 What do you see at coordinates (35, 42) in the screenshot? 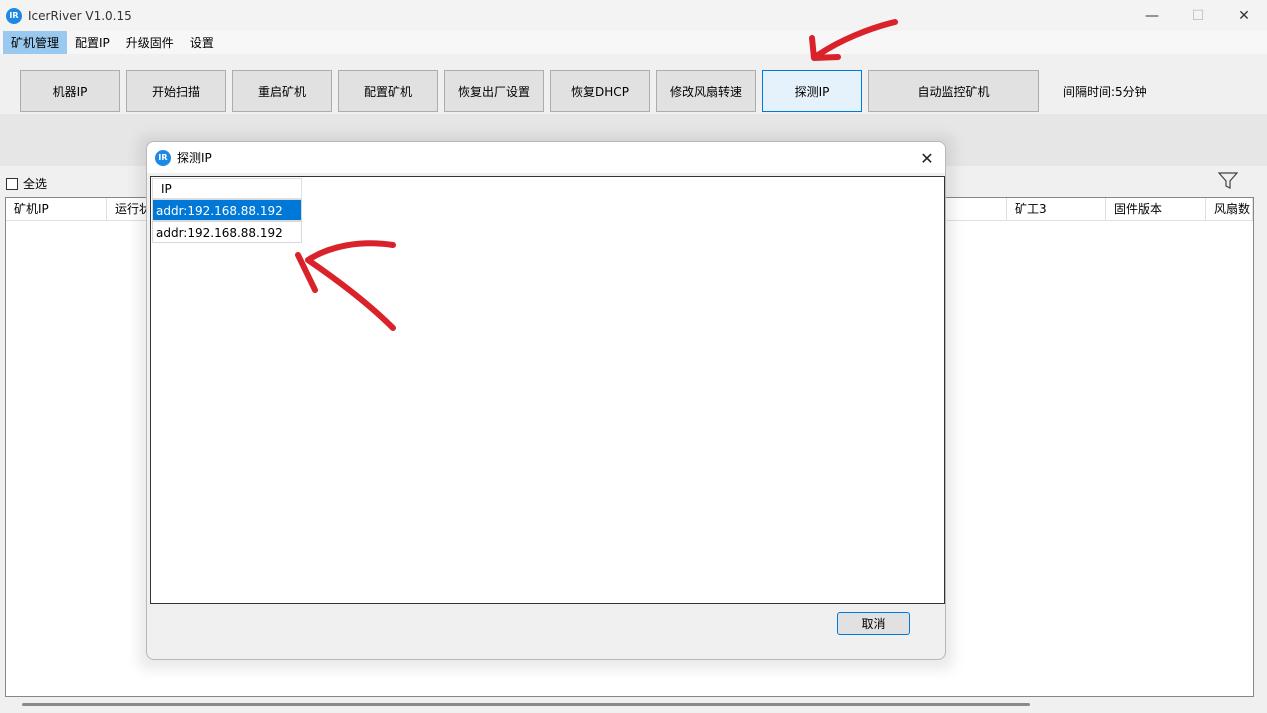
I see `menu-miner-management: 矿机管理` at bounding box center [35, 42].